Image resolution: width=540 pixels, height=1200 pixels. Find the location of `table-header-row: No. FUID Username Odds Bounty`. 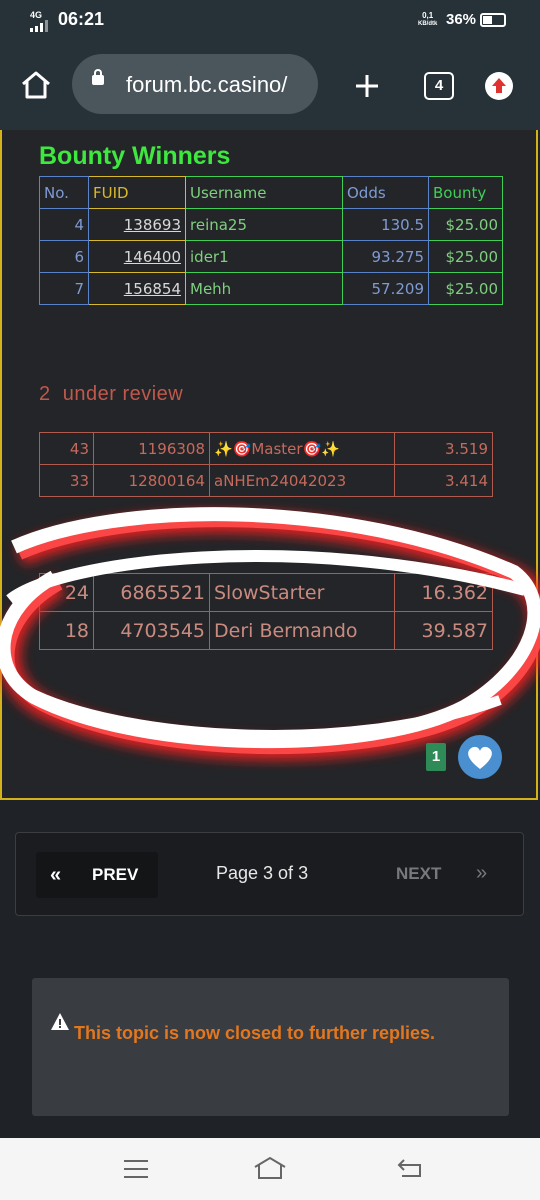

table-header-row: No. FUID Username Odds Bounty is located at coordinates (271, 192).